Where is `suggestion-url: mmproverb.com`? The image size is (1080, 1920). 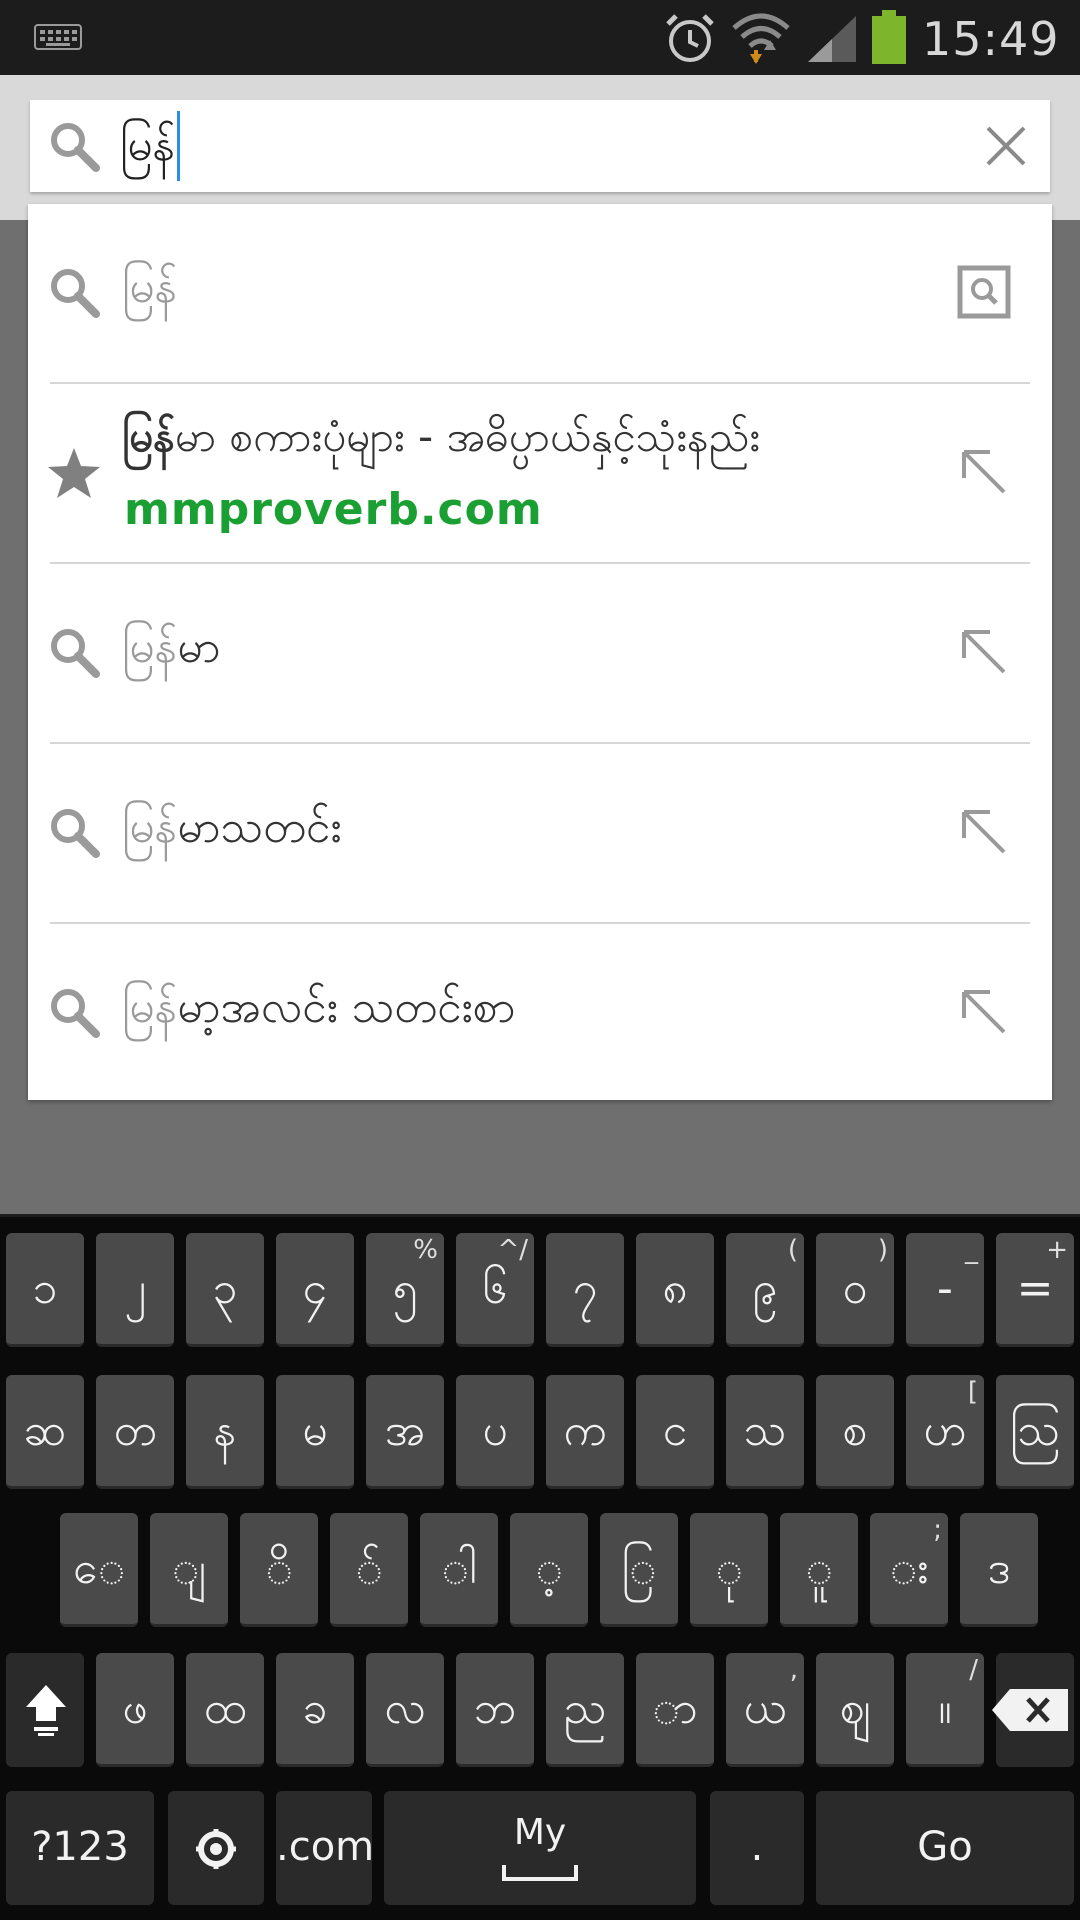 suggestion-url: mmproverb.com is located at coordinates (333, 509).